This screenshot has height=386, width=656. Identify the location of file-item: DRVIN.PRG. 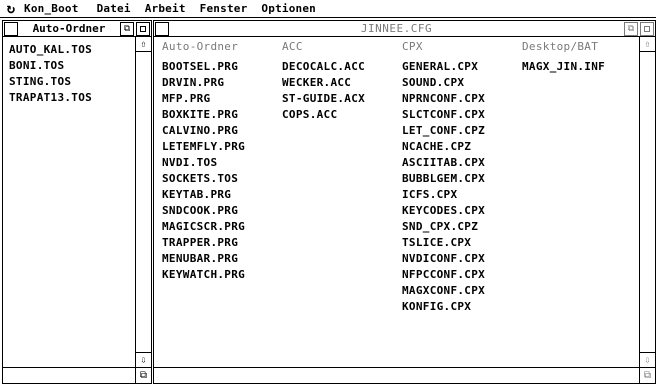
(193, 83).